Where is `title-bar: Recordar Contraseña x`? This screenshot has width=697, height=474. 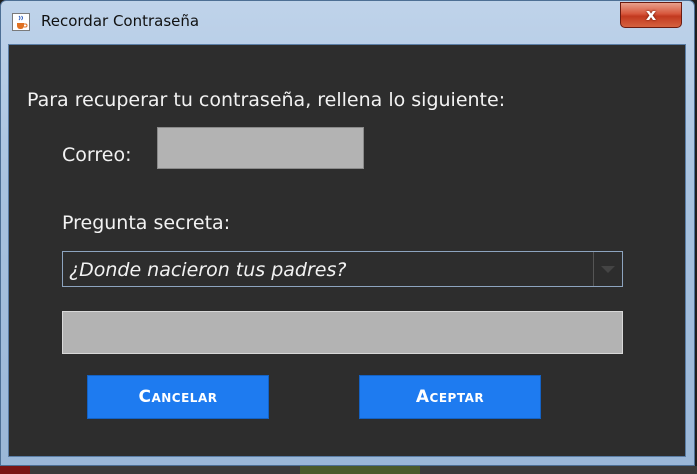
title-bar: Recordar Contraseña x is located at coordinates (347, 22).